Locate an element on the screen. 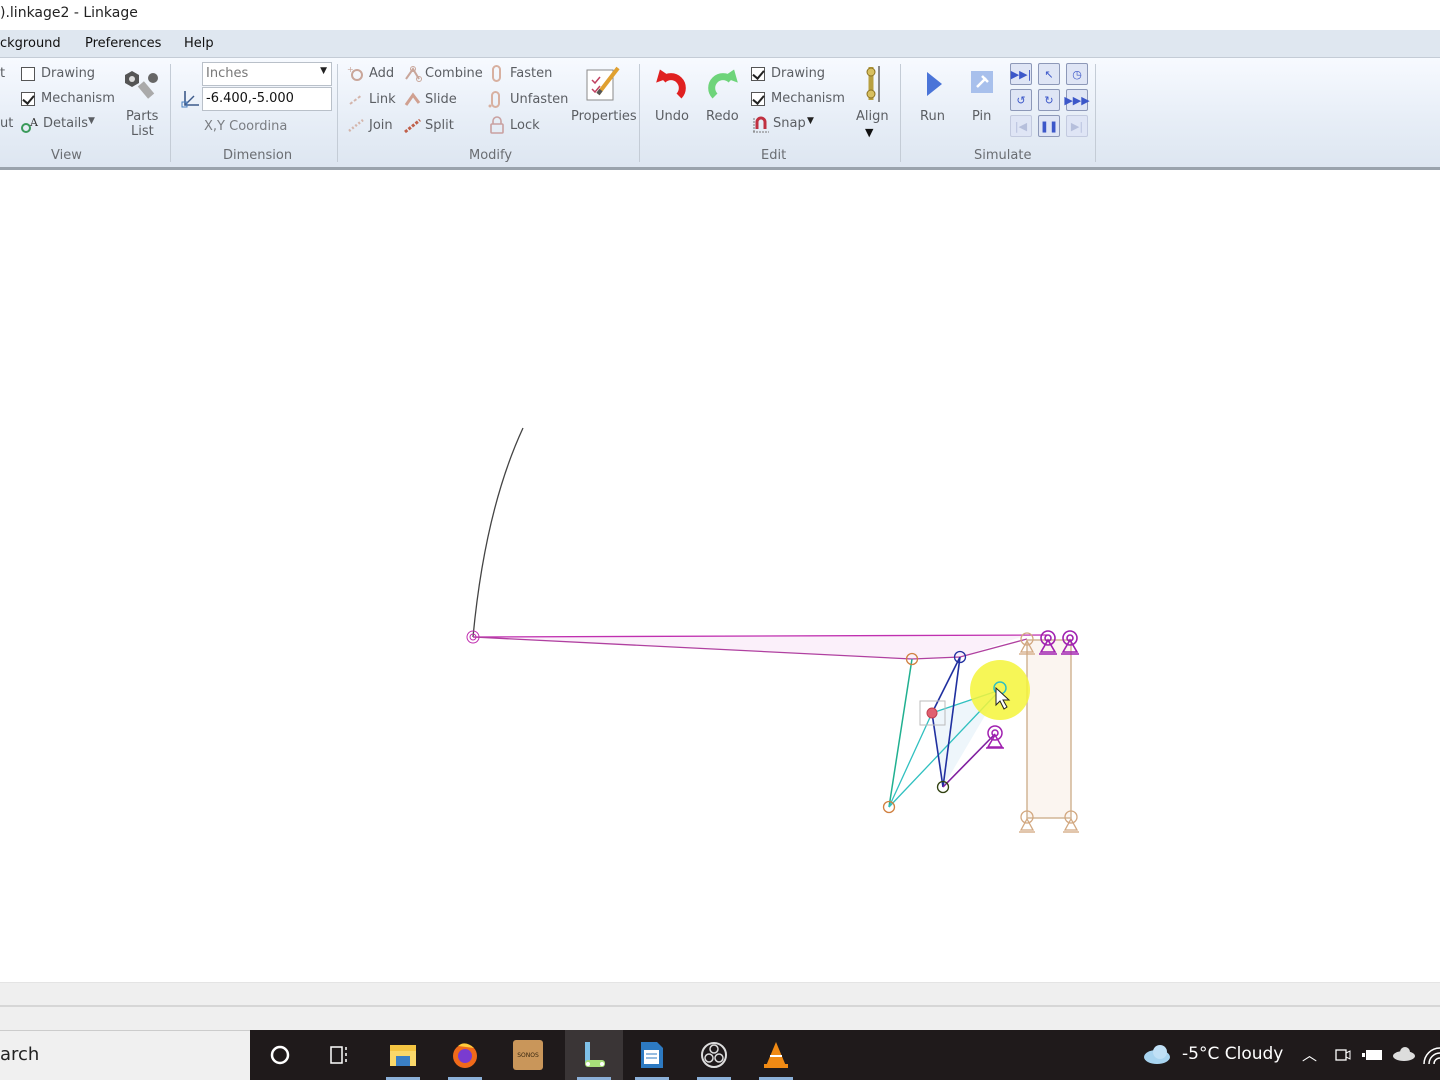  menu-help: Help is located at coordinates (199, 43).